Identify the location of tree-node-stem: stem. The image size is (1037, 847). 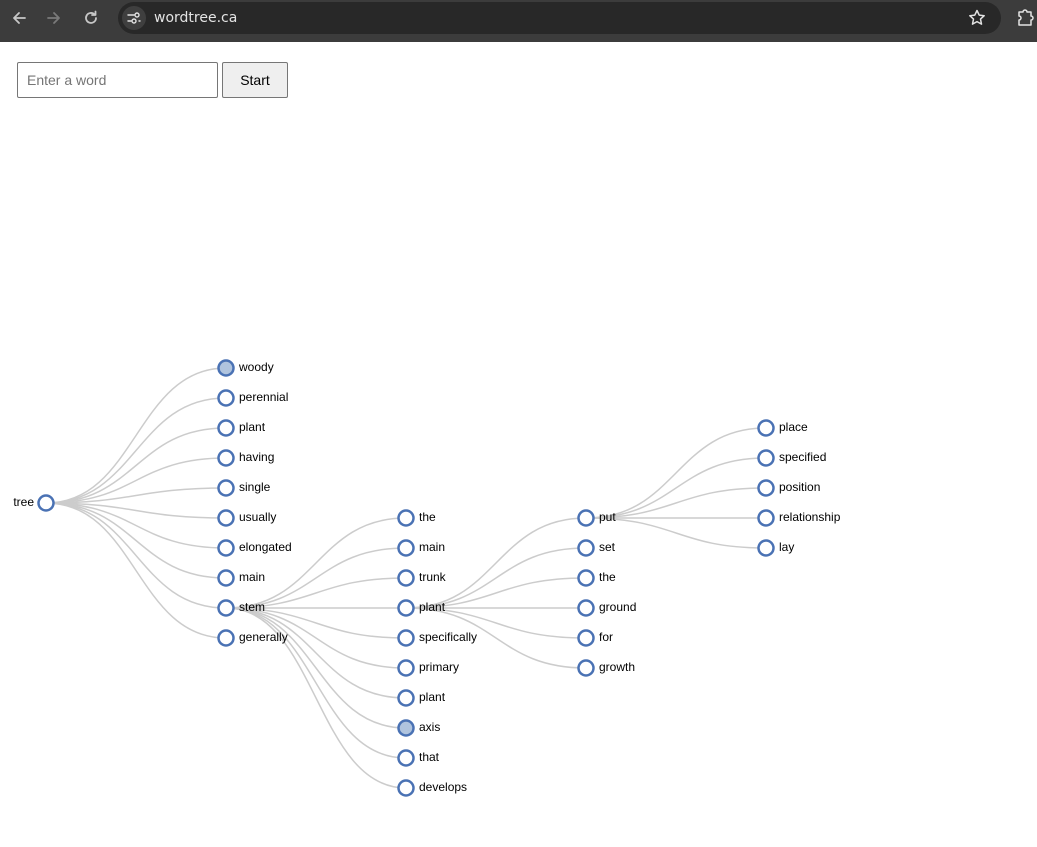
(241, 608).